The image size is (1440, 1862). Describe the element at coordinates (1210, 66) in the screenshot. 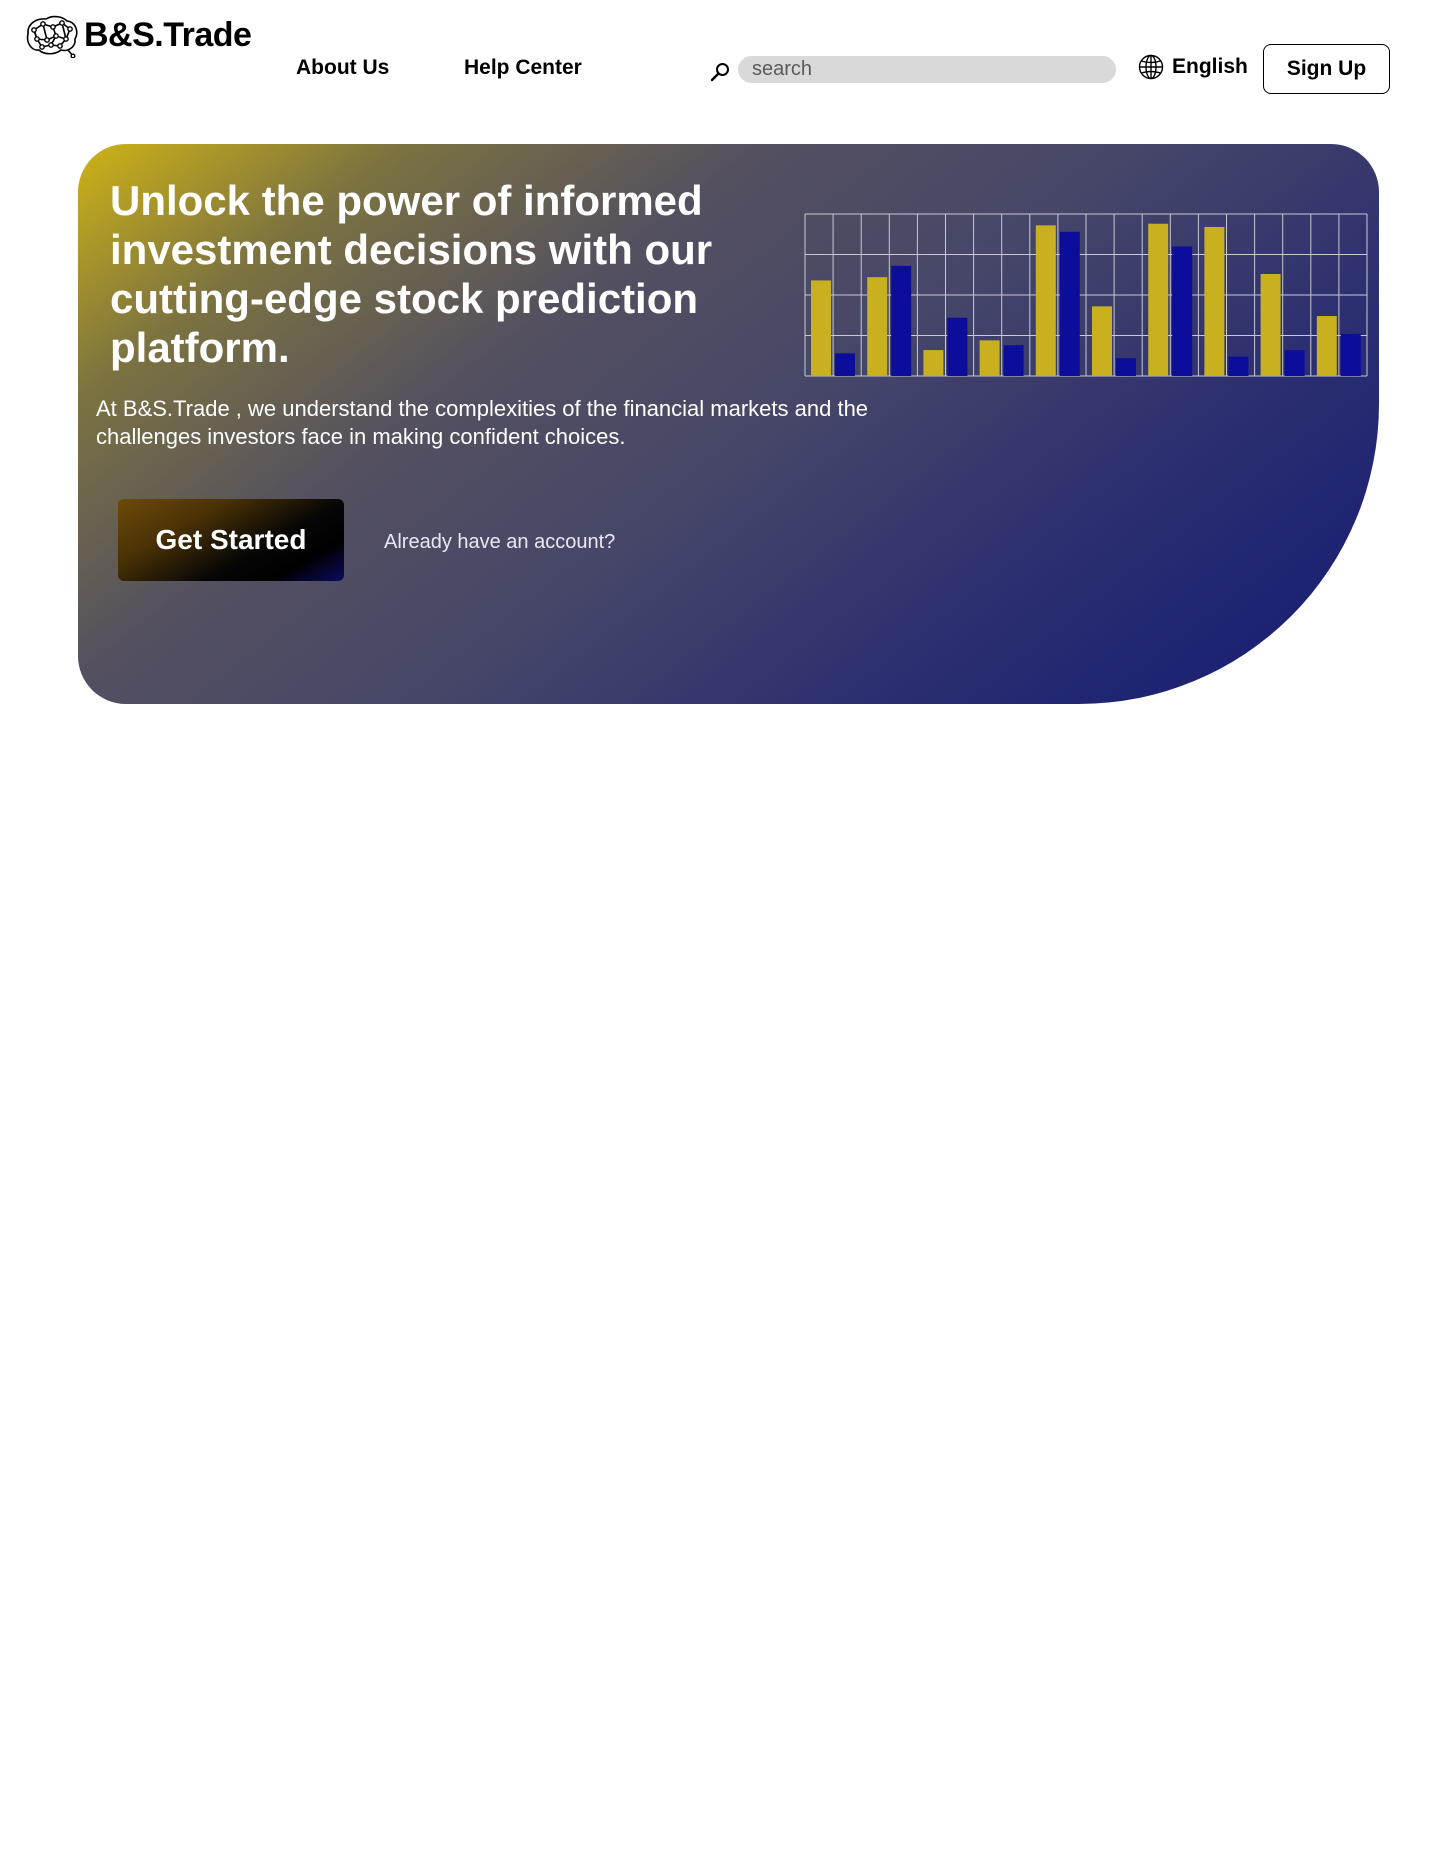

I see `language-label: English` at that location.